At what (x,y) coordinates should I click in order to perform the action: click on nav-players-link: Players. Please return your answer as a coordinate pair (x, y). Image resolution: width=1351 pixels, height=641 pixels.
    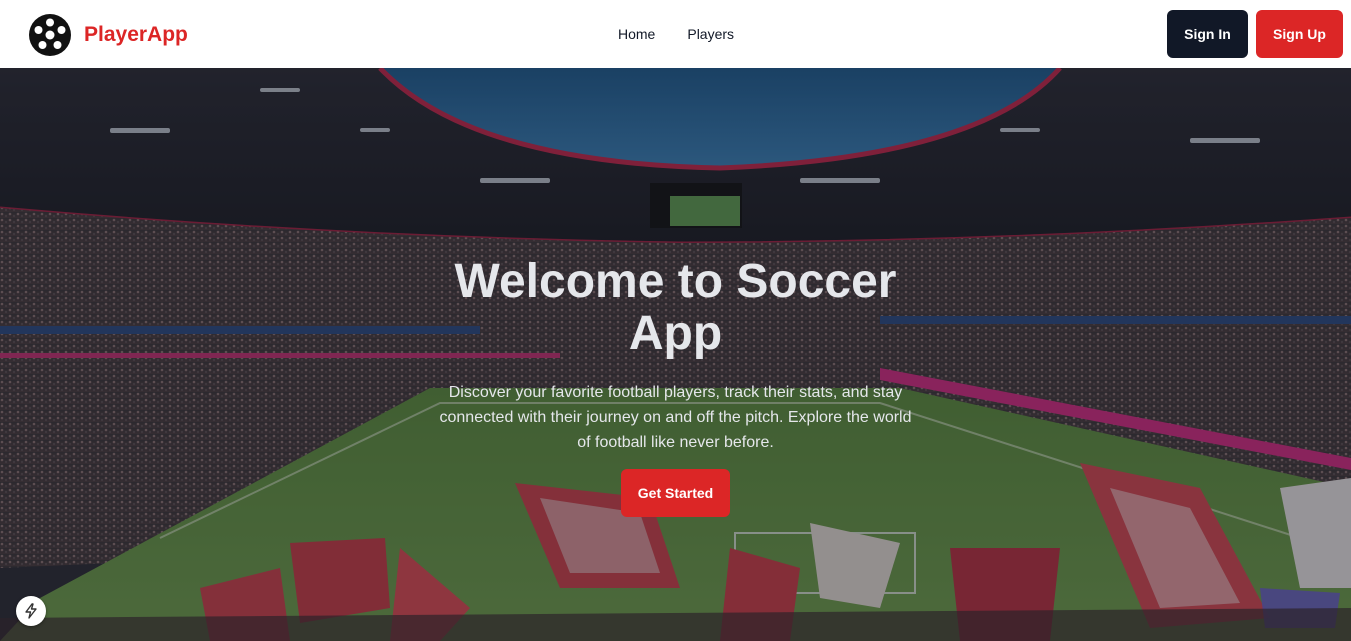
    Looking at the image, I should click on (710, 34).